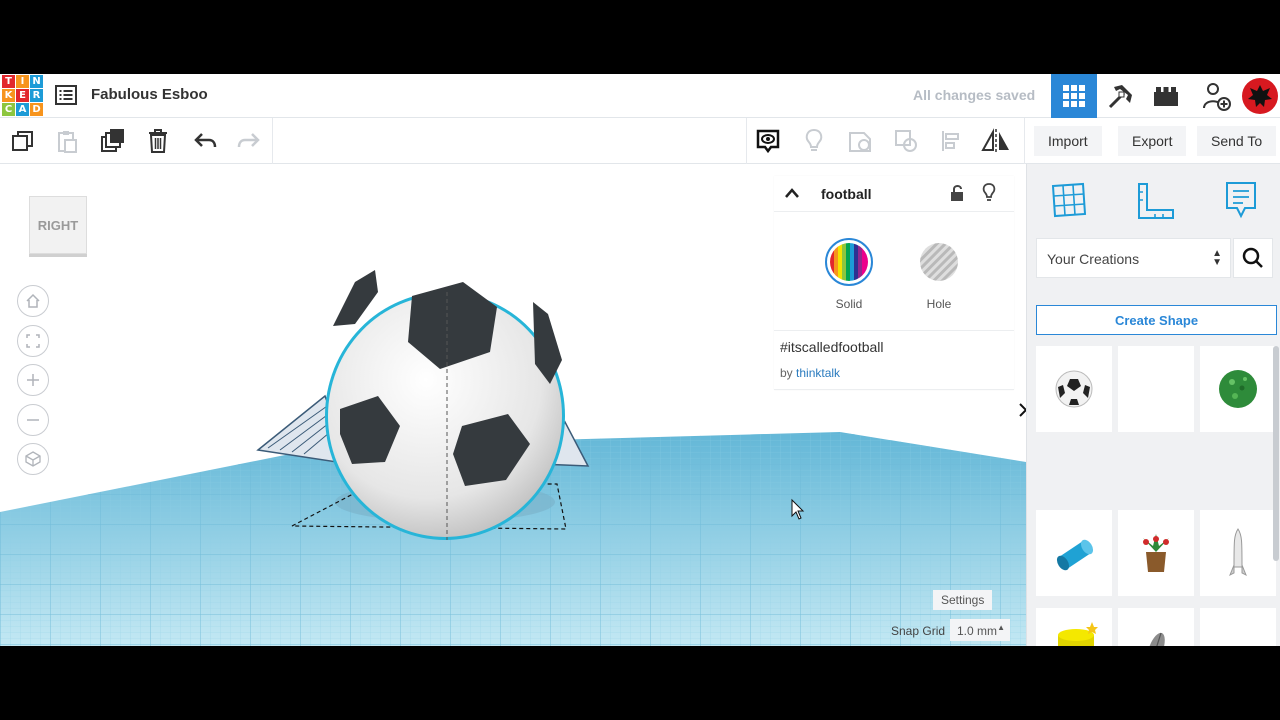 The image size is (1280, 720). I want to click on library-selected-value: Your Creations, so click(1093, 259).